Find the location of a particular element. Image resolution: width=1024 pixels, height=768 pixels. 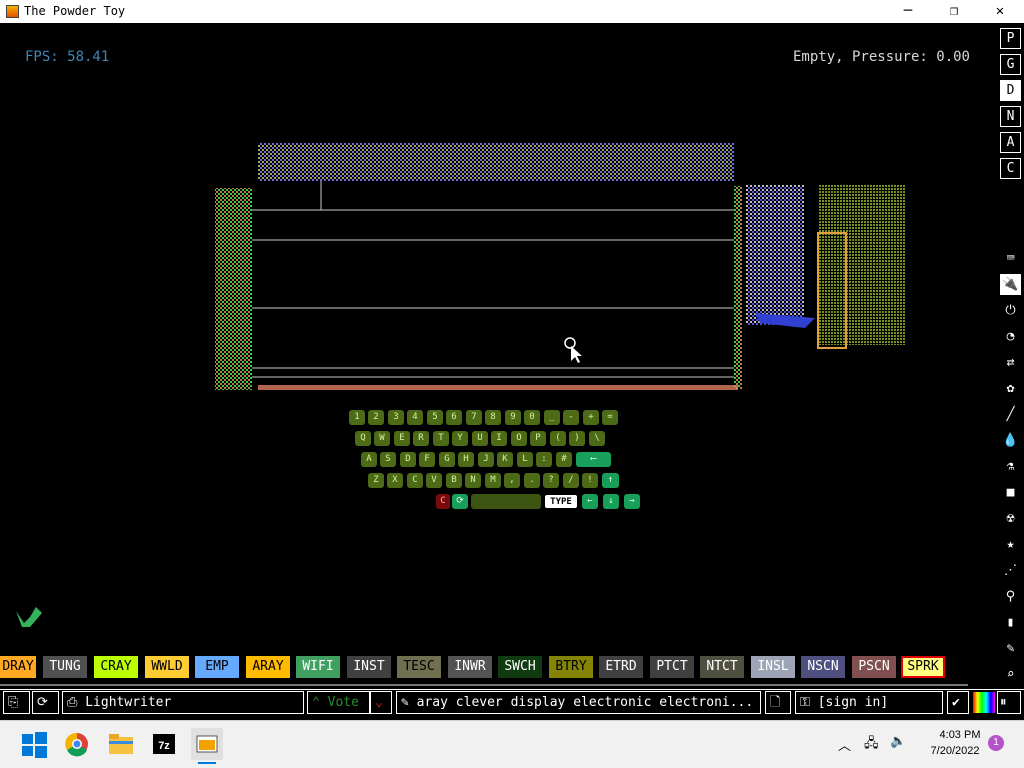

settings-icon: ✔ is located at coordinates (958, 702).